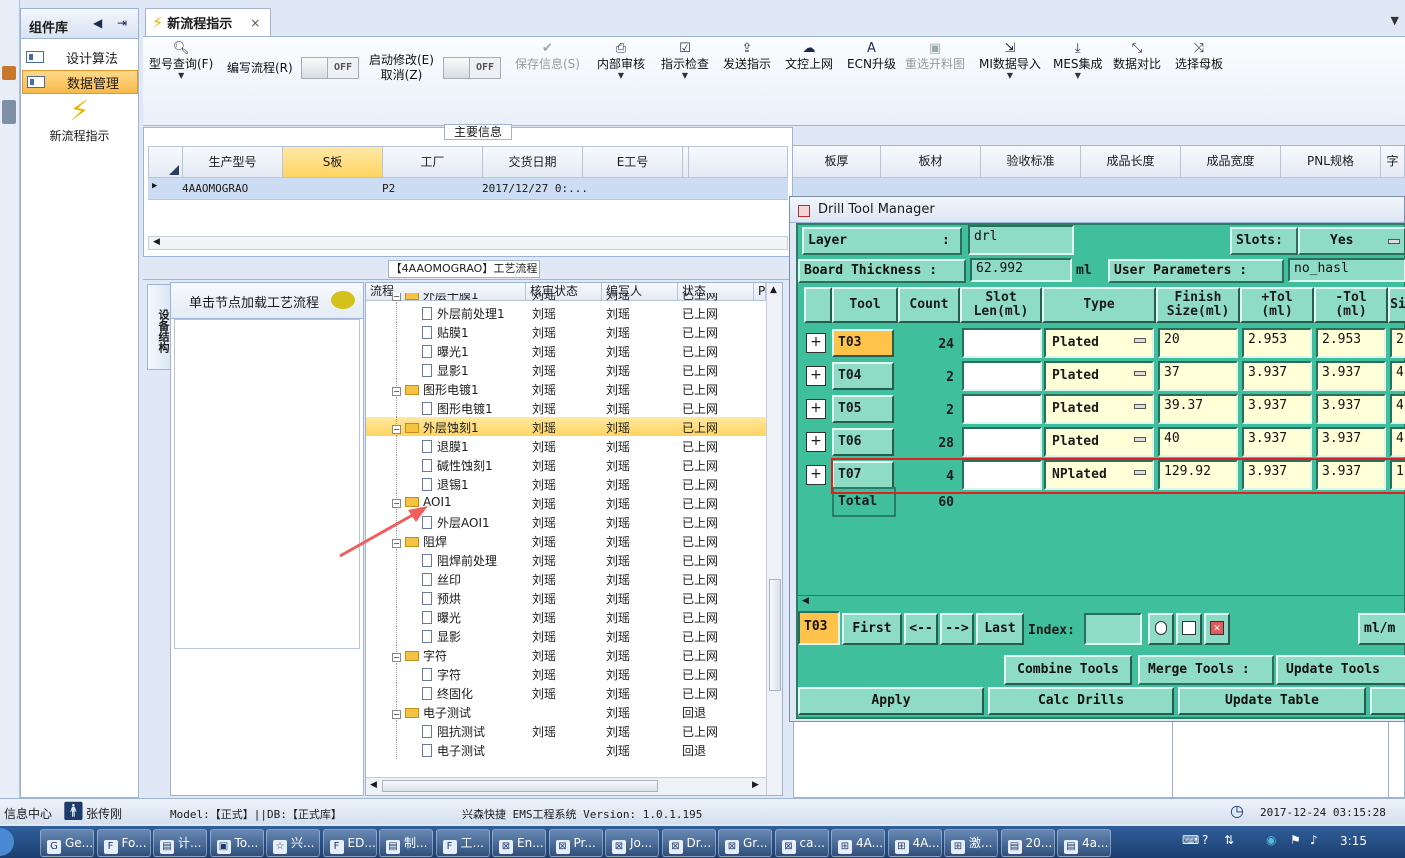  I want to click on calc-drills-button: Calc Drills, so click(1081, 701).